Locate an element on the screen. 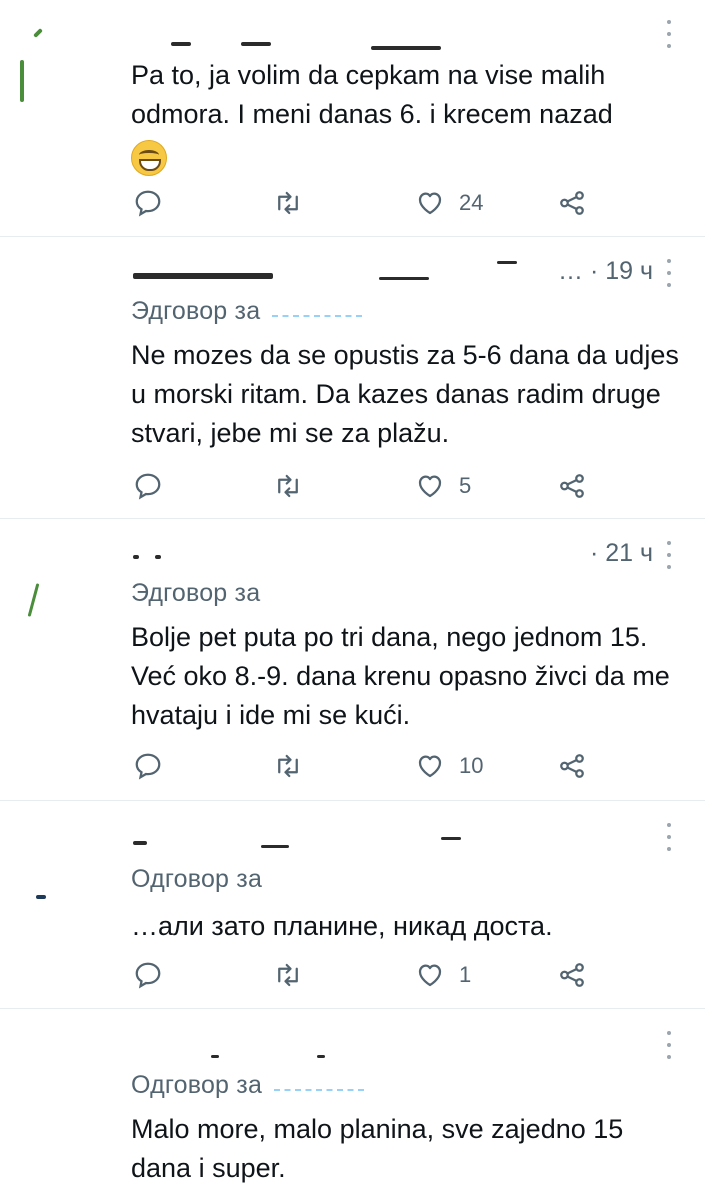 This screenshot has height=1200, width=705. tweet-time: · 21 ч is located at coordinates (621, 553).